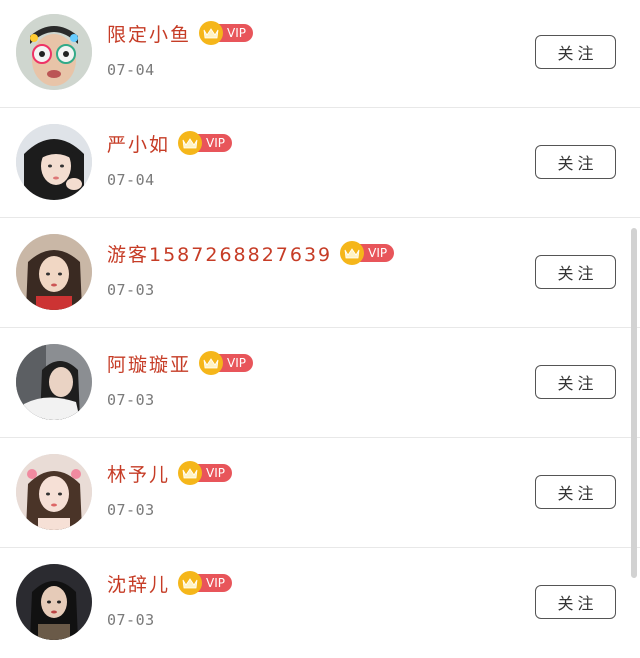 This screenshot has height=658, width=640. Describe the element at coordinates (138, 583) in the screenshot. I see `user-name: 沈辞儿` at that location.